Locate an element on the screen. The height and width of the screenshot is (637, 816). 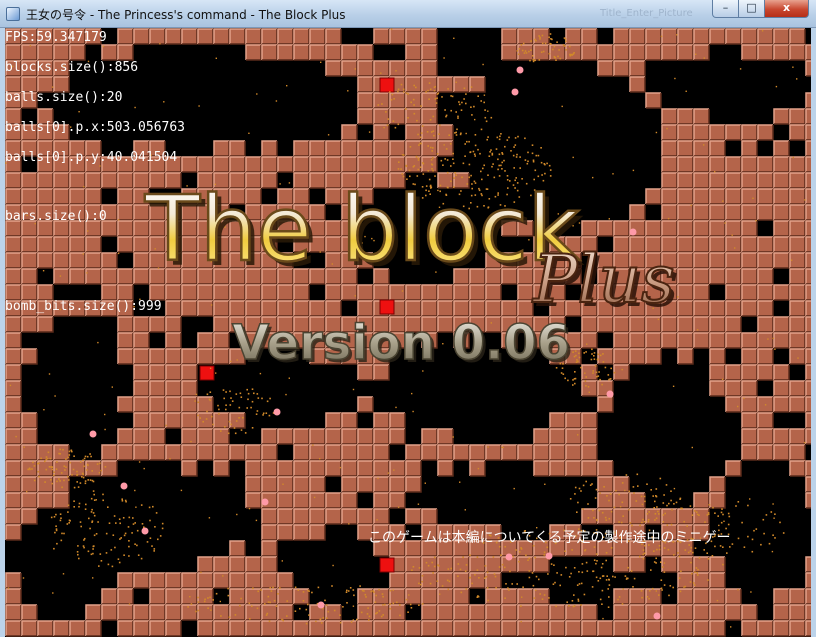
close-button: x is located at coordinates (786, 9).